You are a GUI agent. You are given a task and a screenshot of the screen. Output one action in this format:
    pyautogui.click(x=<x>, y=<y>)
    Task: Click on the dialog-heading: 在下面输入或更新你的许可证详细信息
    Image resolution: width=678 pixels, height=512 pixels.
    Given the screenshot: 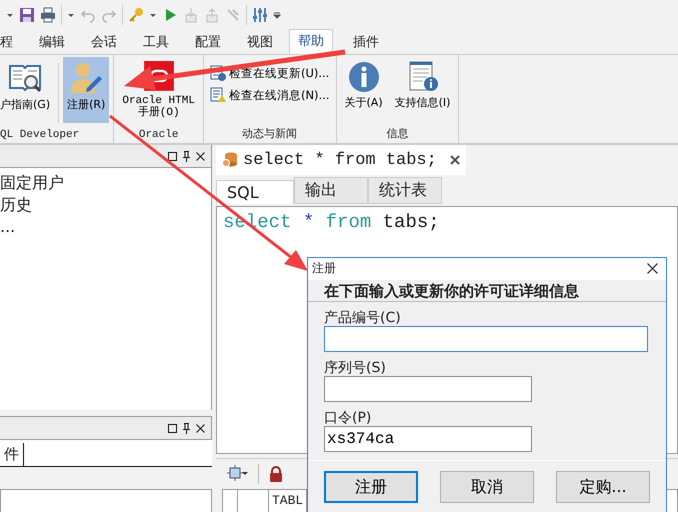 What is the action you would take?
    pyautogui.click(x=451, y=291)
    